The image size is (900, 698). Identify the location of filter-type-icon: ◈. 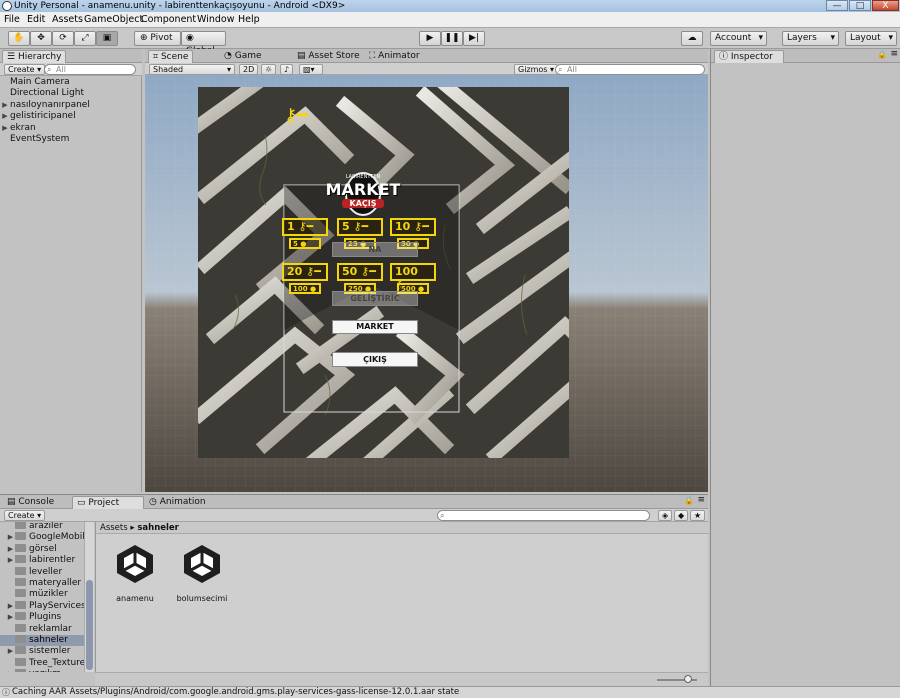
(665, 515).